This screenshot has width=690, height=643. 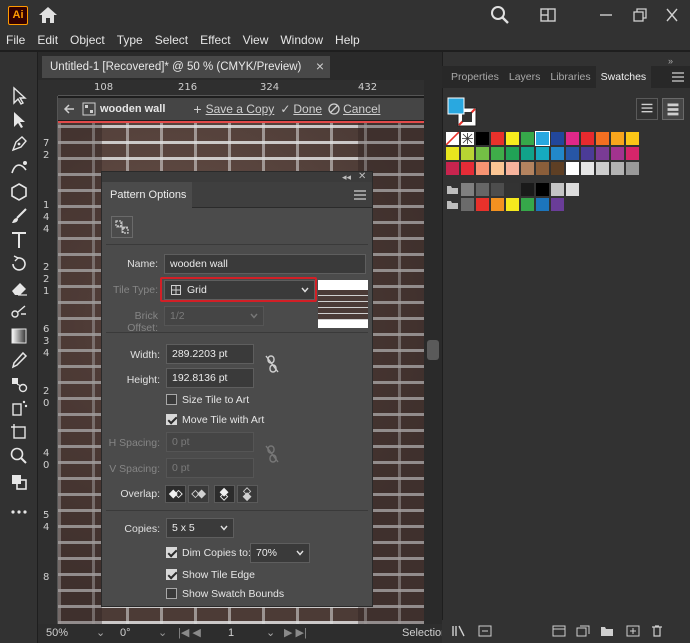 I want to click on close-window-icon, so click(x=672, y=15).